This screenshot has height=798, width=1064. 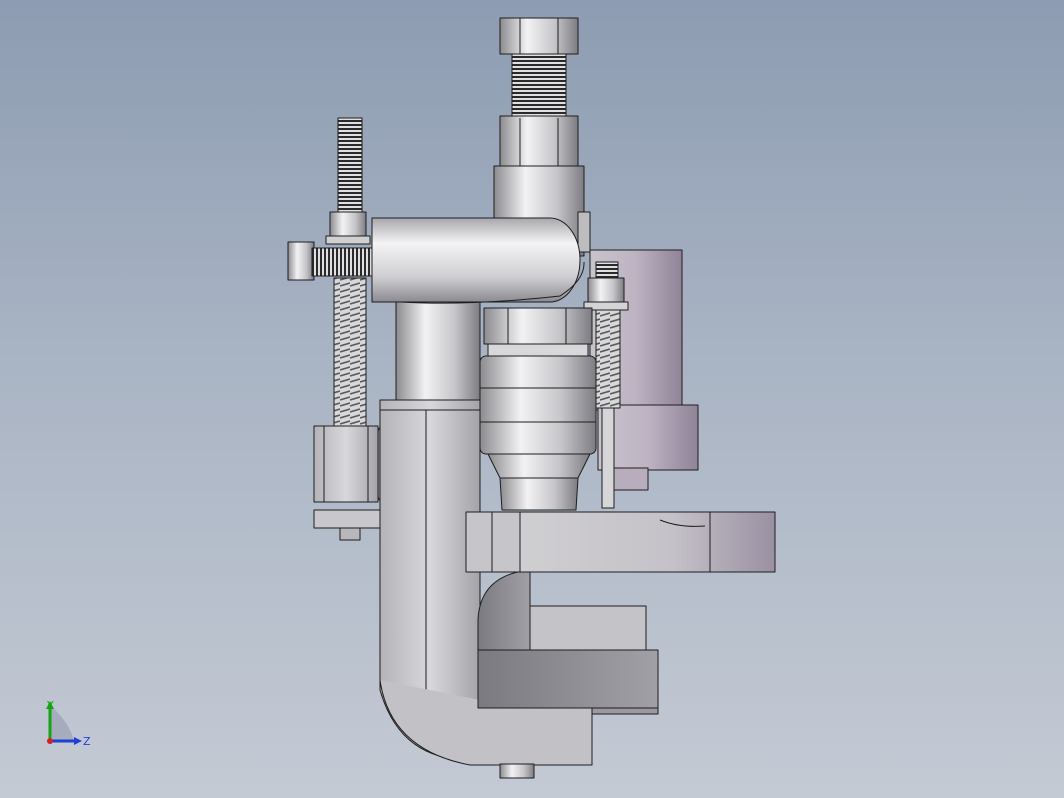 I want to click on center-nozzle, so click(x=538, y=409).